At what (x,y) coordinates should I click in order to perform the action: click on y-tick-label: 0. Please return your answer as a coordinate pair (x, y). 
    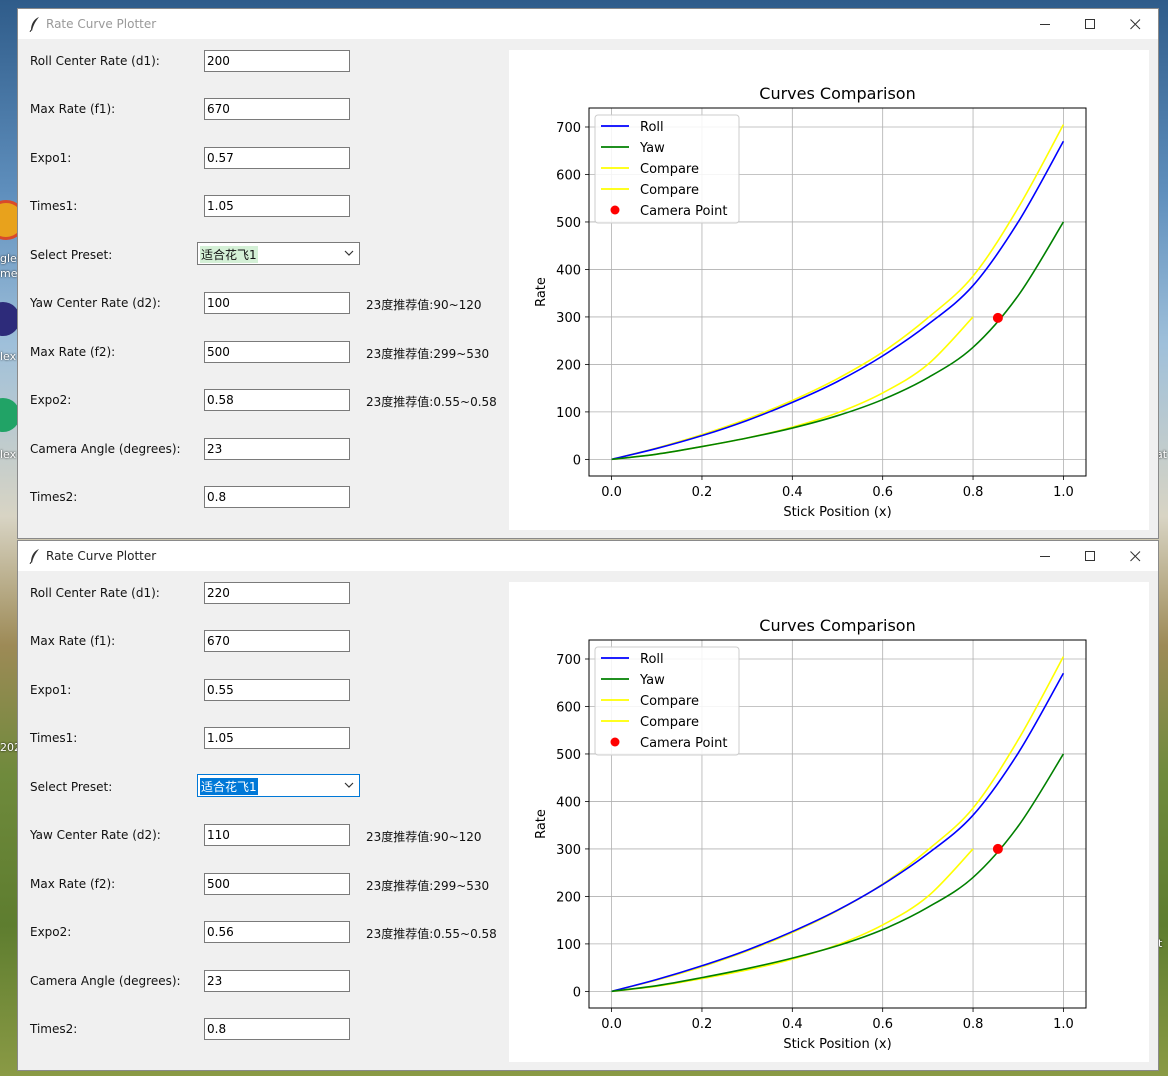
    Looking at the image, I should click on (577, 992).